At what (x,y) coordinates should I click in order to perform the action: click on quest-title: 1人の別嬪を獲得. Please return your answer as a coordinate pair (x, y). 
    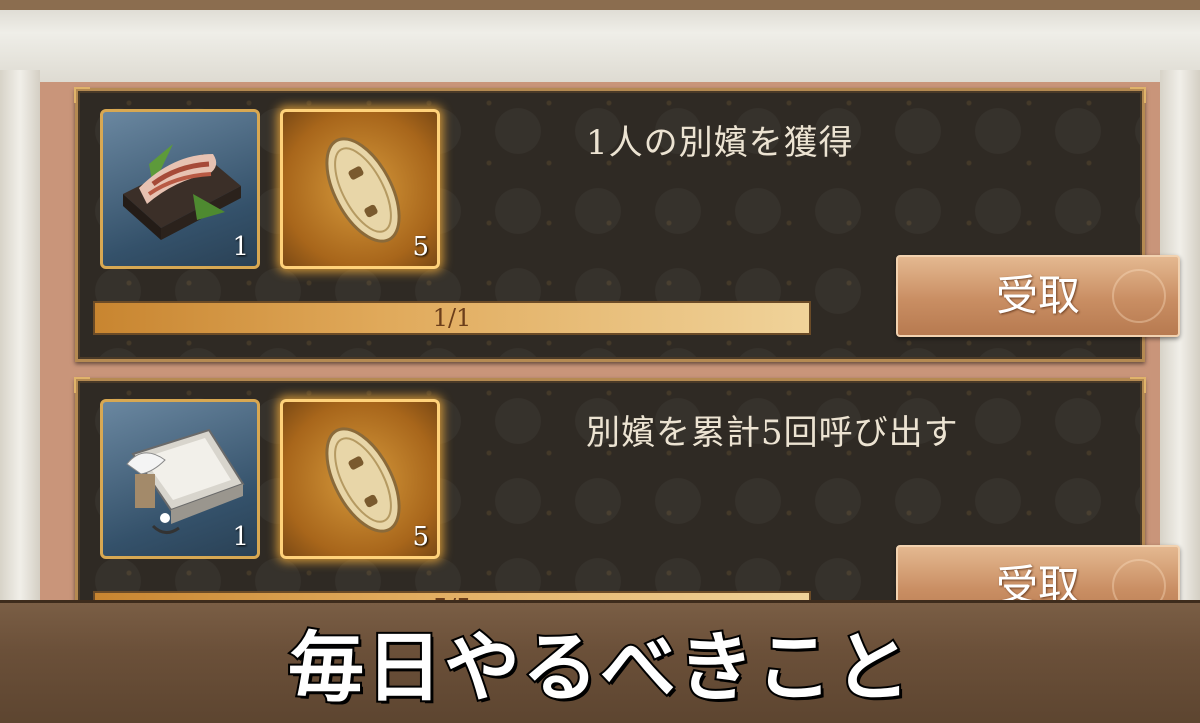
    Looking at the image, I should click on (720, 143).